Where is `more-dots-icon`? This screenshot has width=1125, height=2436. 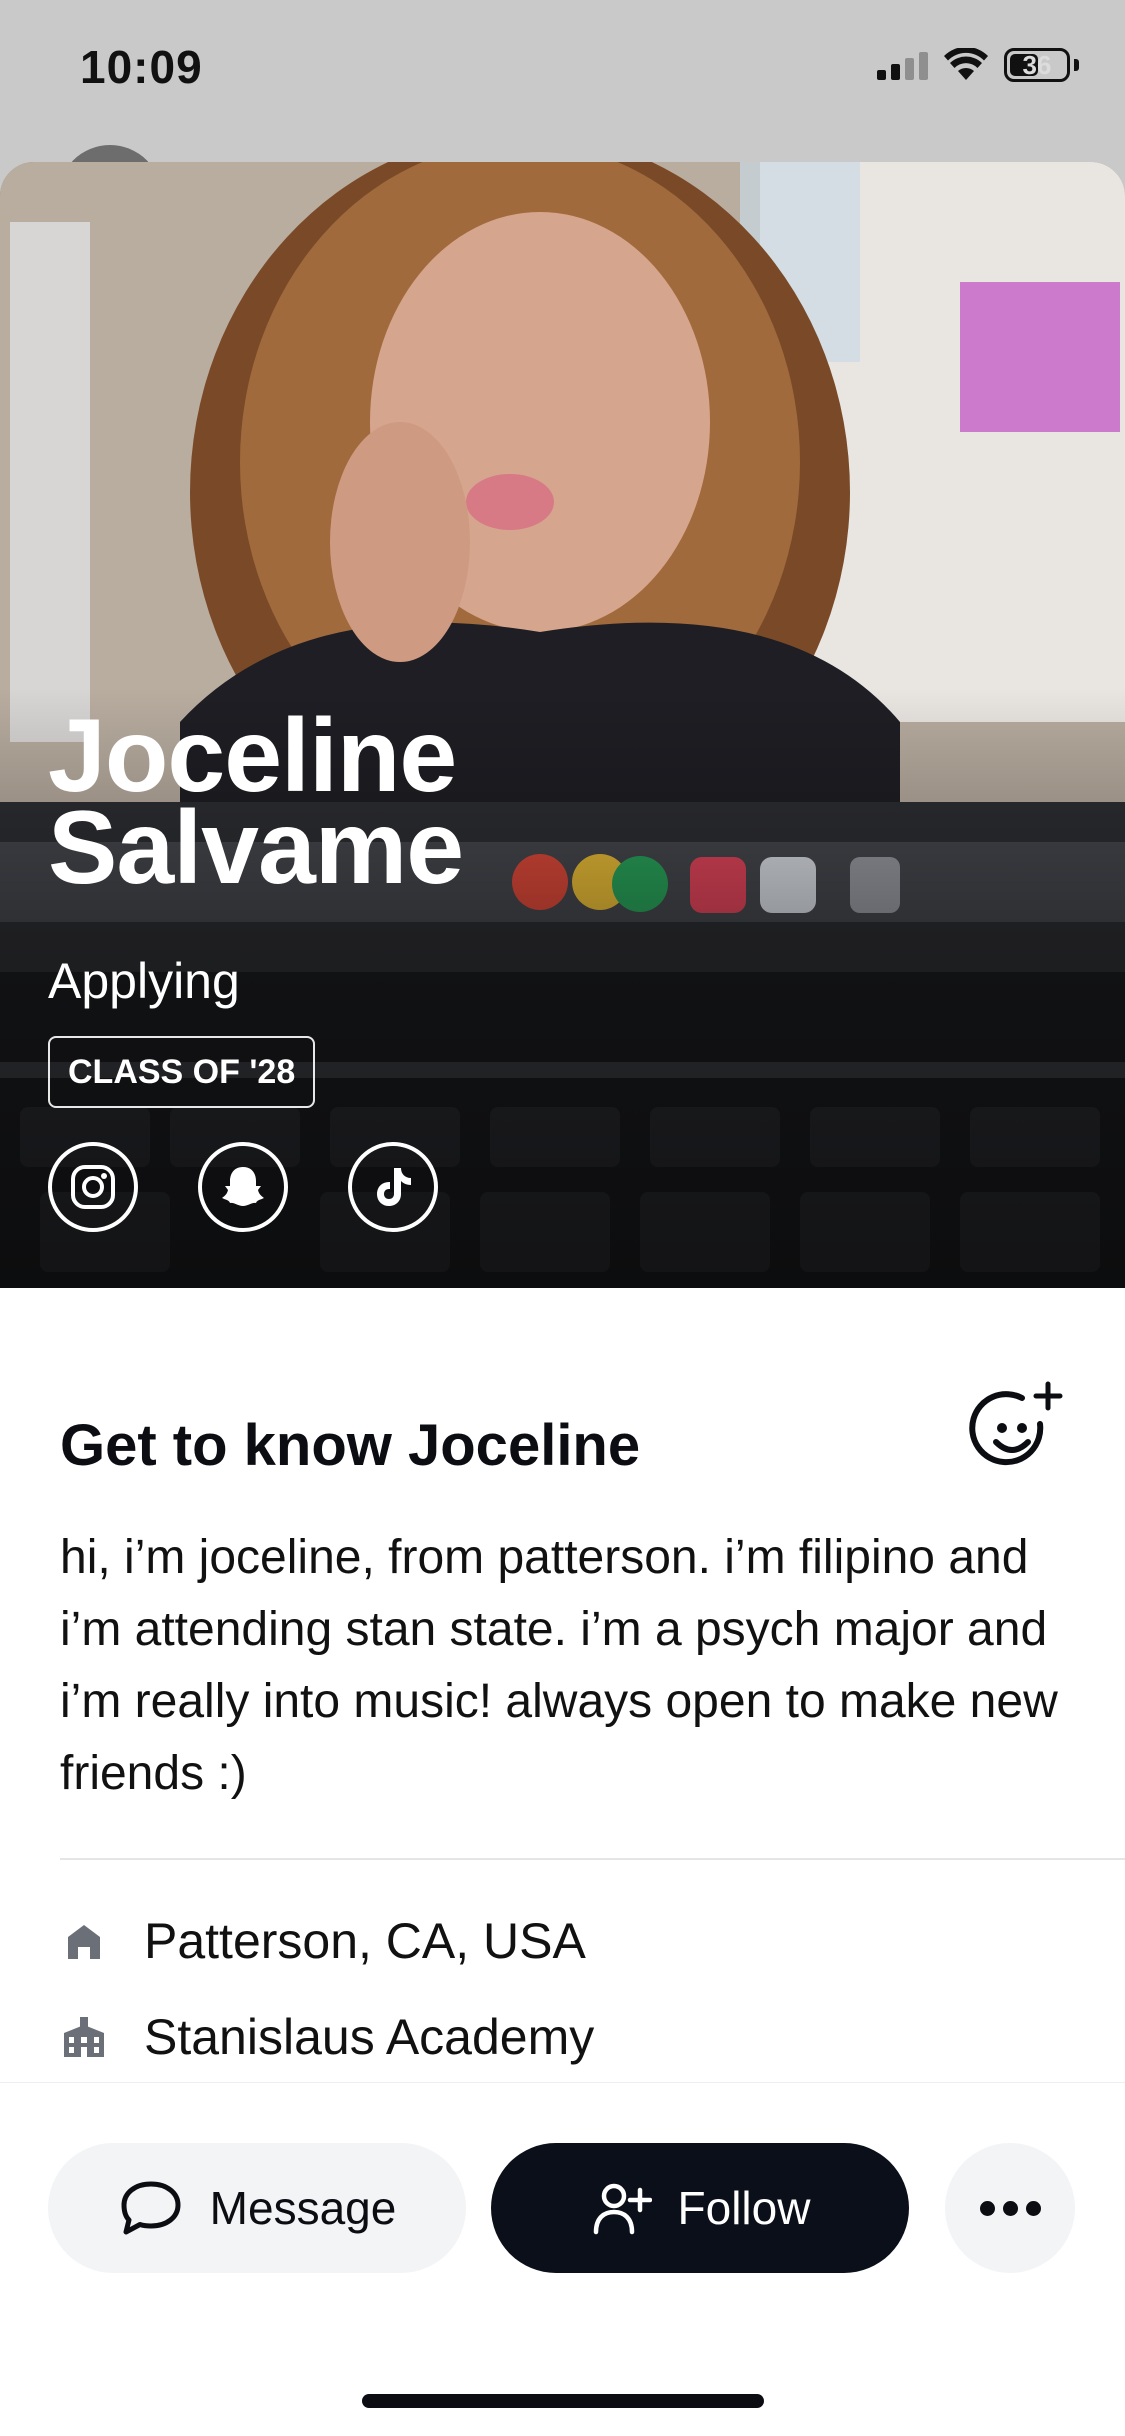 more-dots-icon is located at coordinates (1010, 2208).